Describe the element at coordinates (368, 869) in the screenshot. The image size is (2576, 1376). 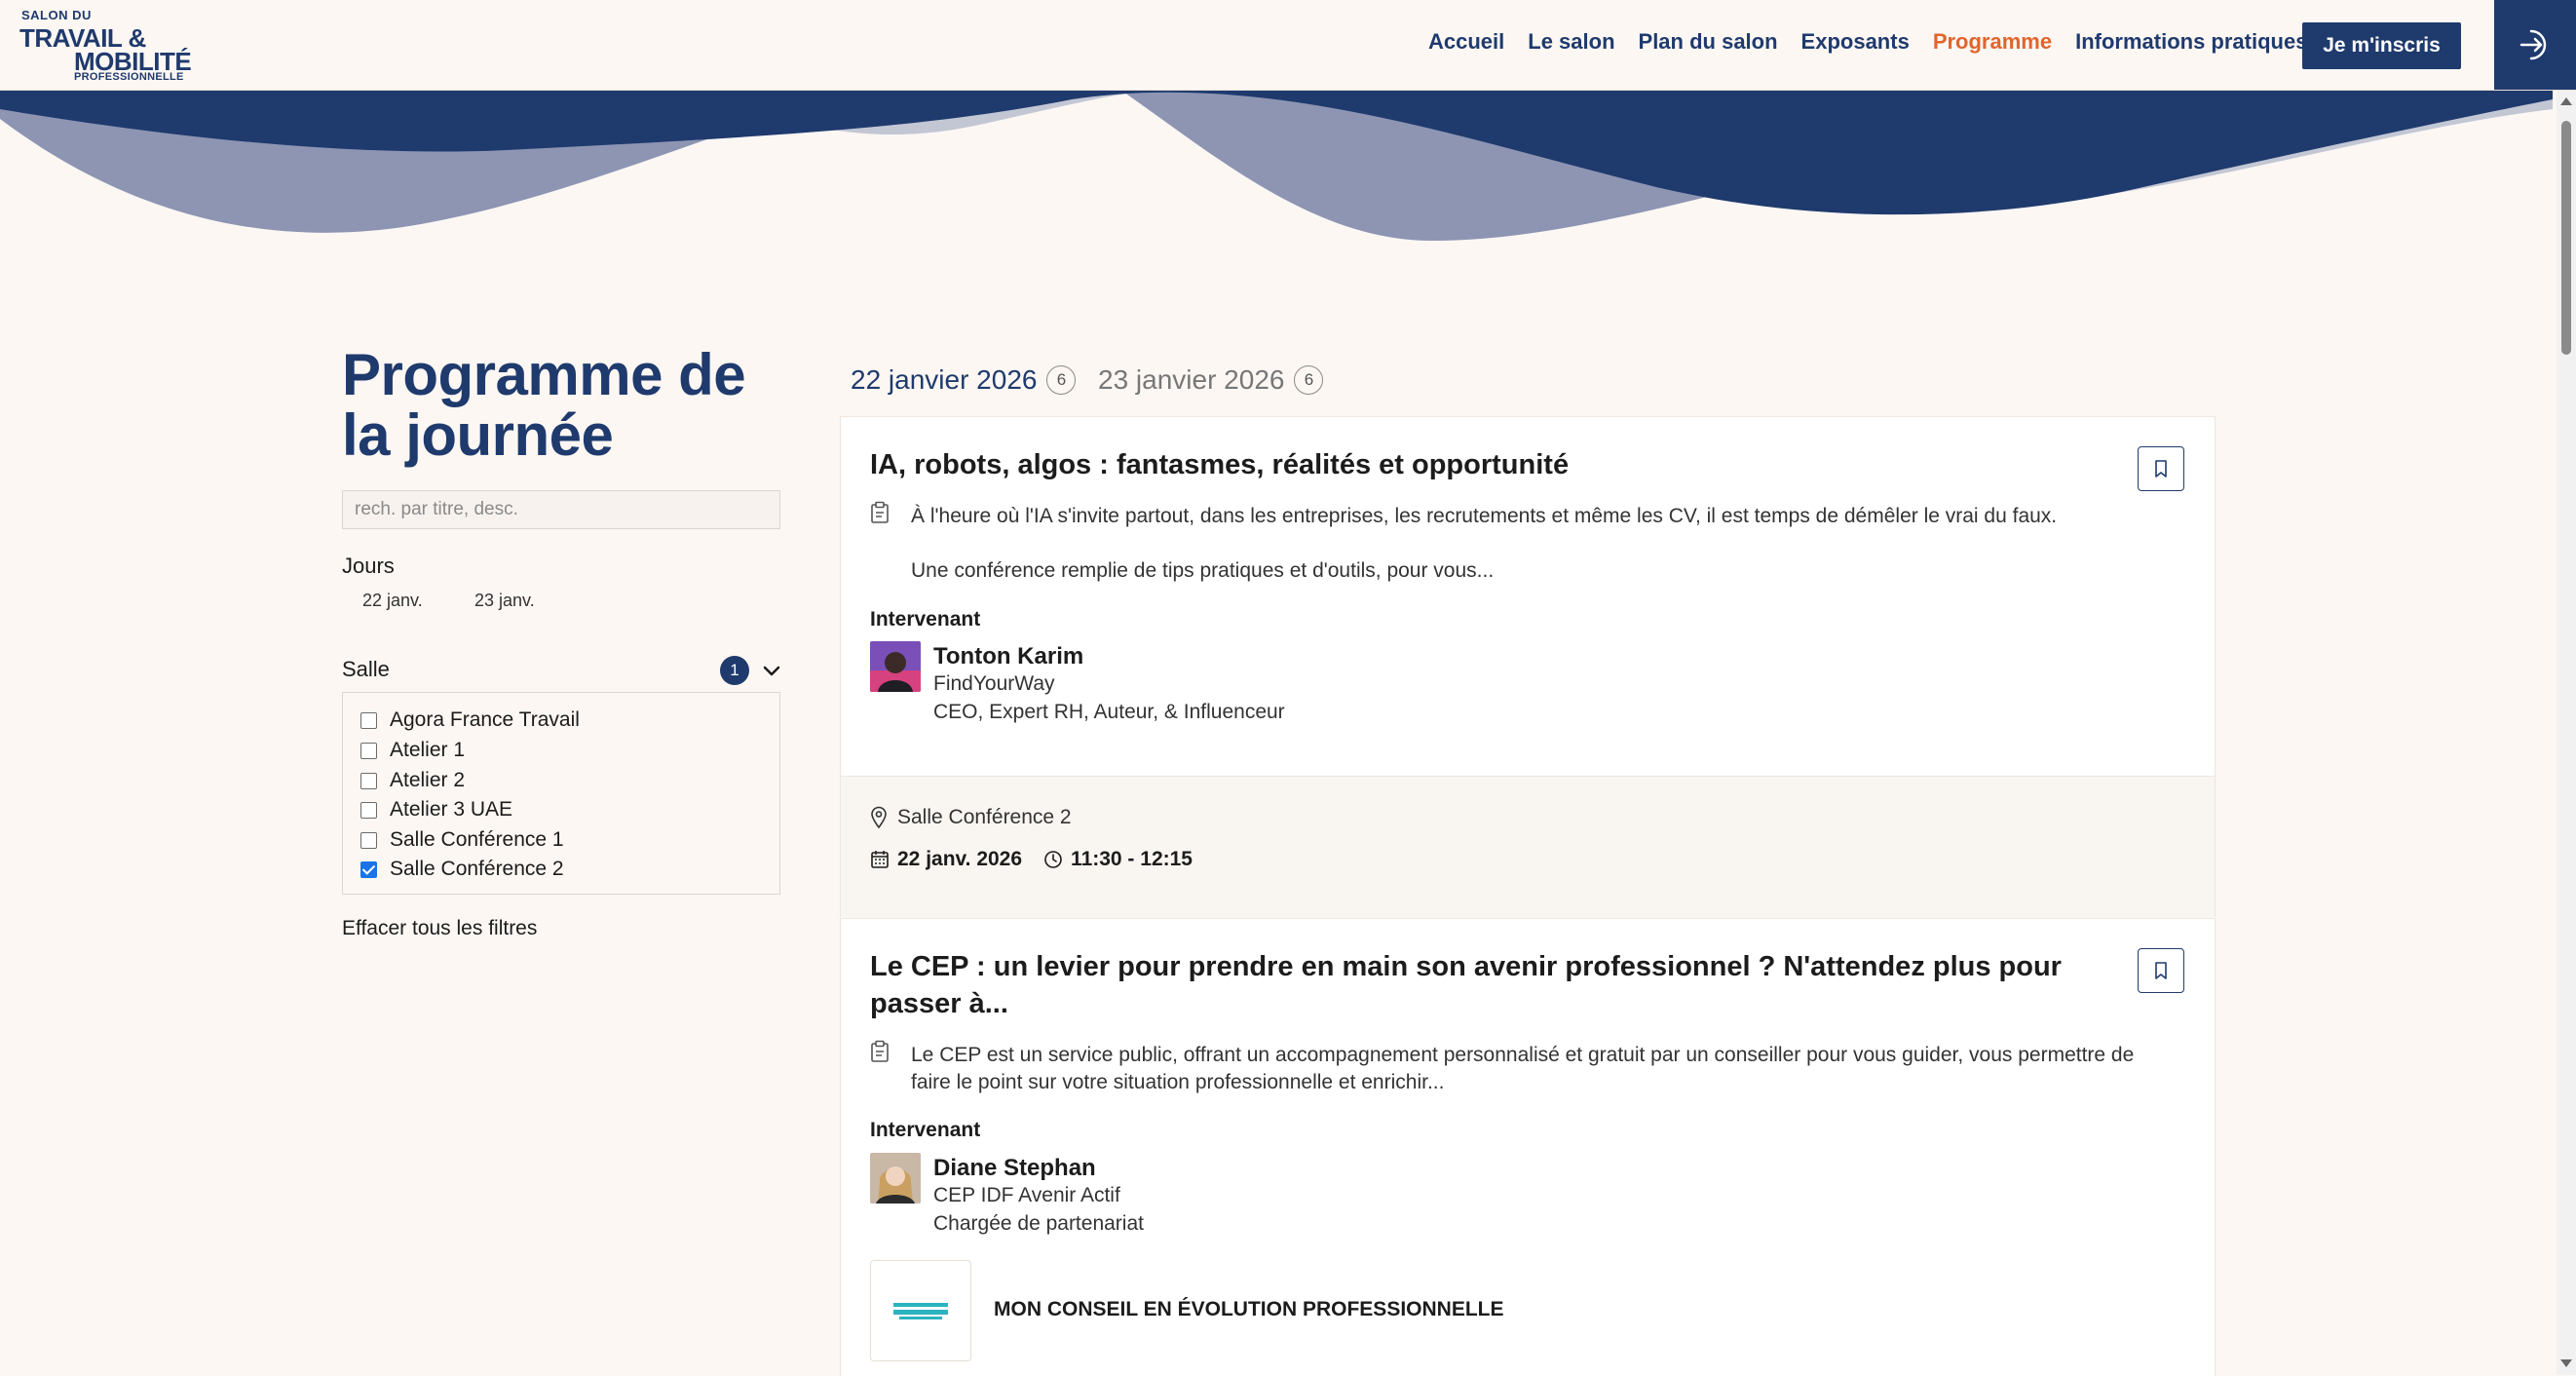
I see `checkbox-checked` at that location.